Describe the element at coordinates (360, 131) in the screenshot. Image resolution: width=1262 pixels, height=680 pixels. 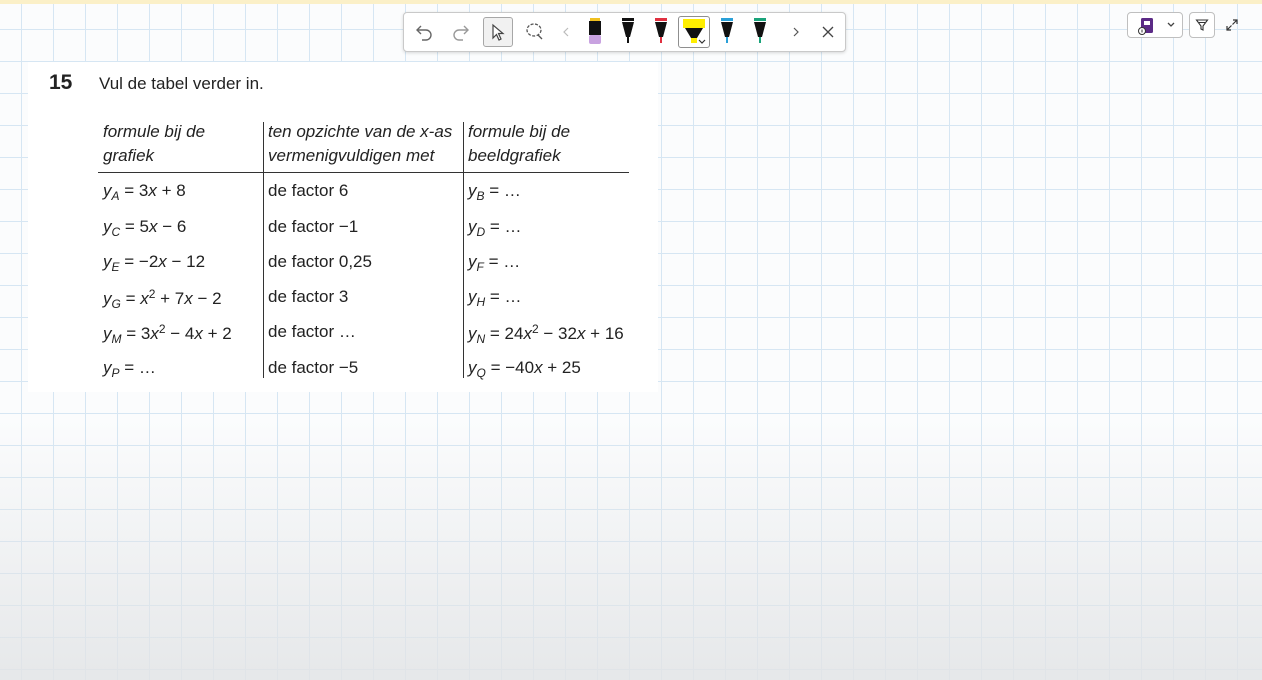
I see `header-line: ten opzichte van de x-as` at that location.